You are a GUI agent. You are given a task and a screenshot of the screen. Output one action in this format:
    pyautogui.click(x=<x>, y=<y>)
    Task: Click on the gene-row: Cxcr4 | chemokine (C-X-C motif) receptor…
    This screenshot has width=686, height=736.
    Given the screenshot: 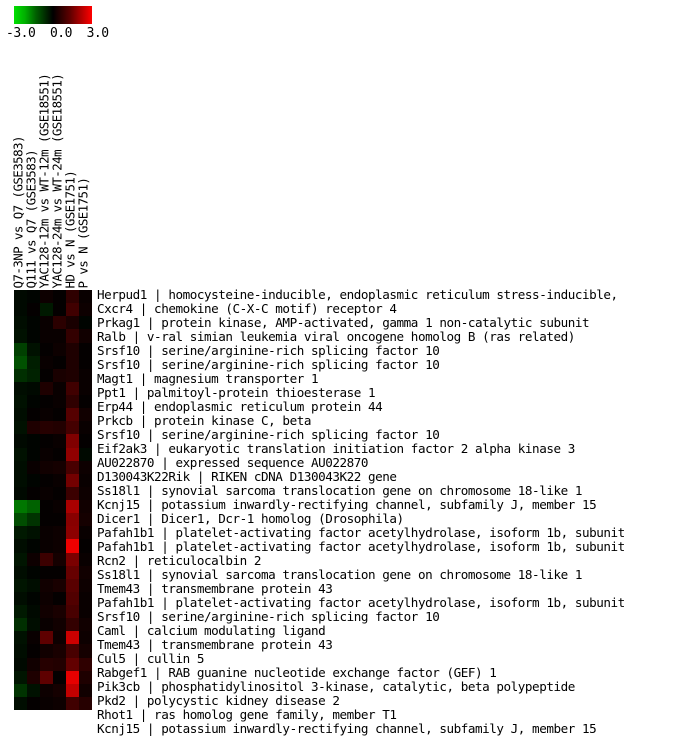 What is the action you would take?
    pyautogui.click(x=247, y=309)
    